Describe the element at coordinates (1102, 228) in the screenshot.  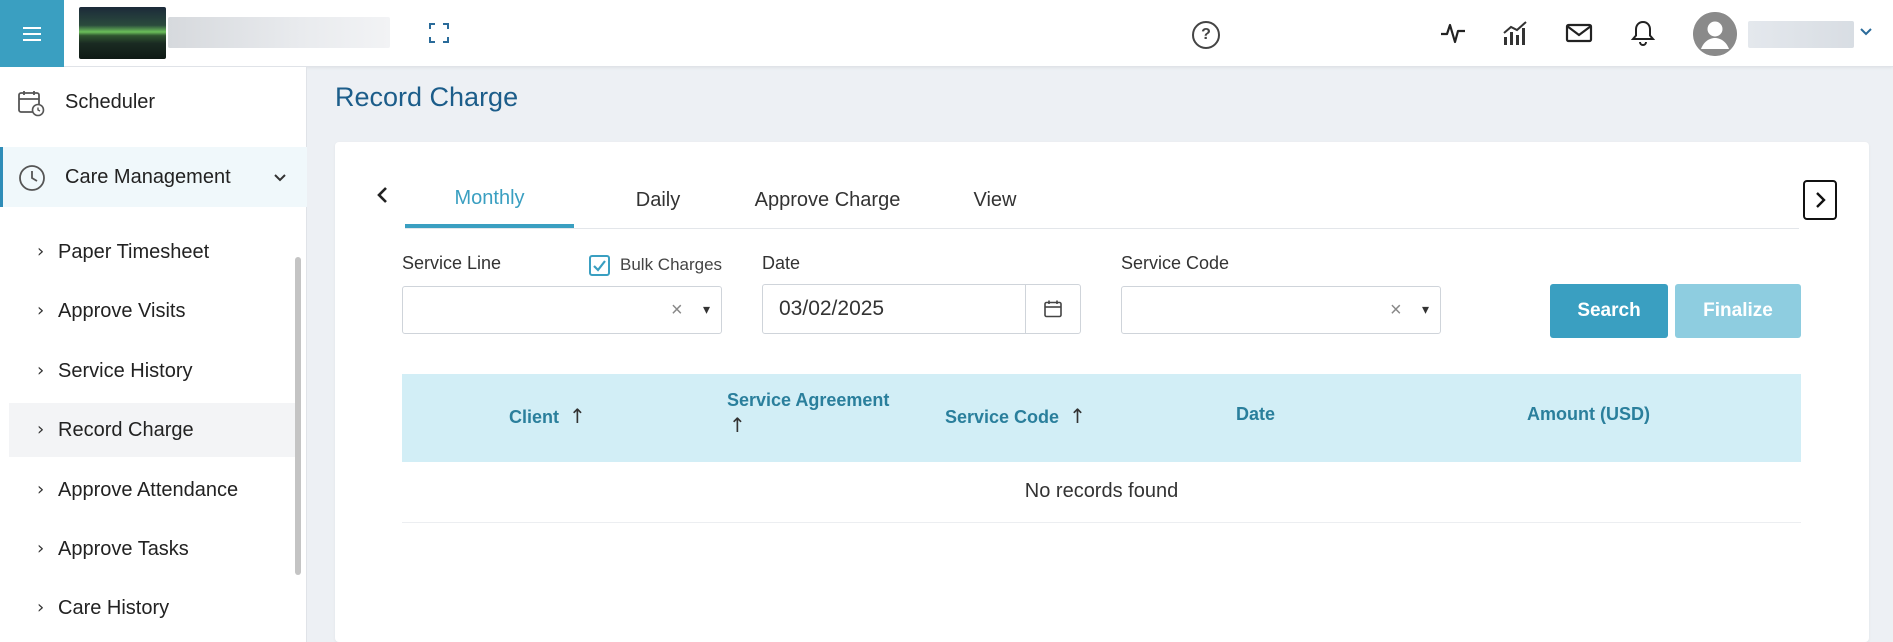
I see `tabs-divider` at that location.